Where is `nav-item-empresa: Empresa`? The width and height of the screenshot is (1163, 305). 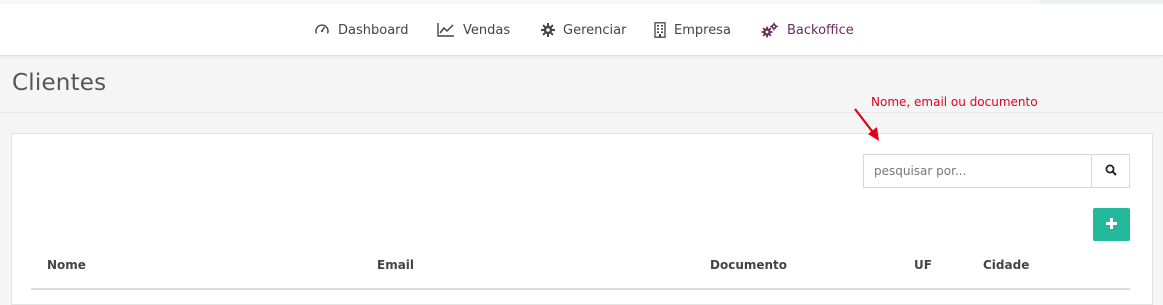
nav-item-empresa: Empresa is located at coordinates (692, 30).